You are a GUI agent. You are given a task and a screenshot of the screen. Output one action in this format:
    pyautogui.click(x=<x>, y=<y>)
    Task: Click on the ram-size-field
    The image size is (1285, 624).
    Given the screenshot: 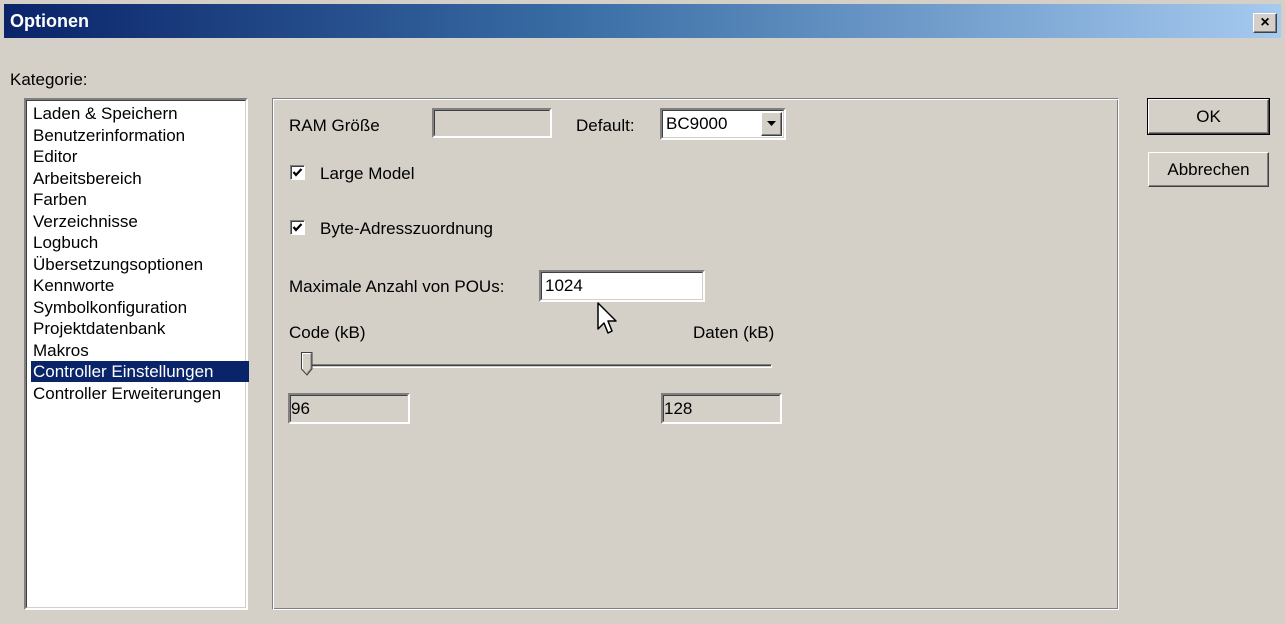 What is the action you would take?
    pyautogui.click(x=492, y=123)
    